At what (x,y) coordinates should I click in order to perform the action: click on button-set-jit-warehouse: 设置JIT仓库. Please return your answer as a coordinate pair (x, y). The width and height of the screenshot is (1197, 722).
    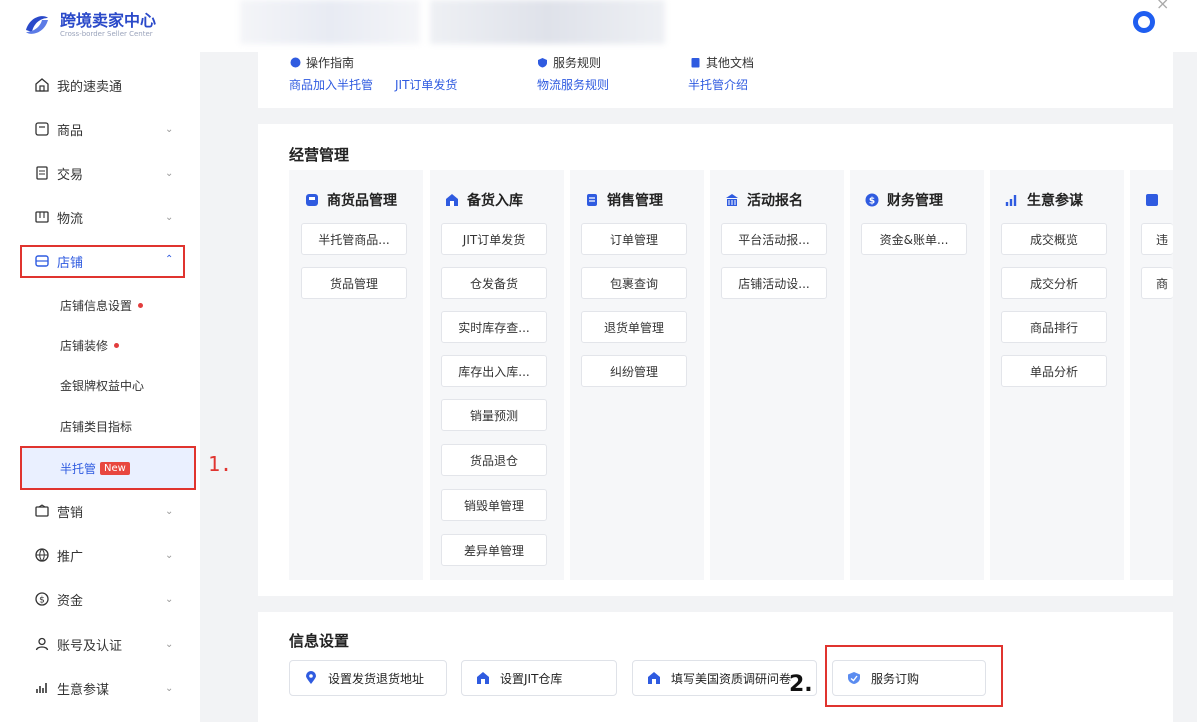
    Looking at the image, I should click on (539, 678).